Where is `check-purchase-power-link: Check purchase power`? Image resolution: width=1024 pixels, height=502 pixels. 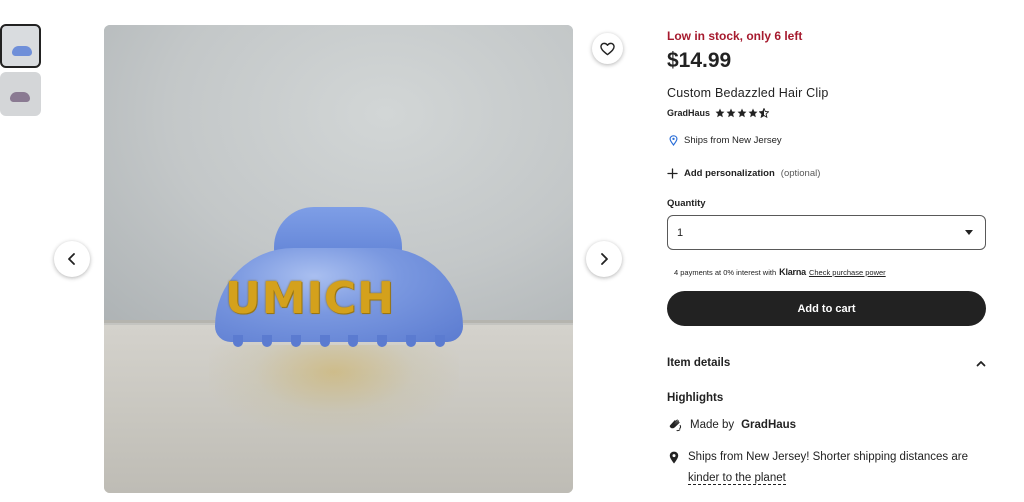 check-purchase-power-link: Check purchase power is located at coordinates (847, 272).